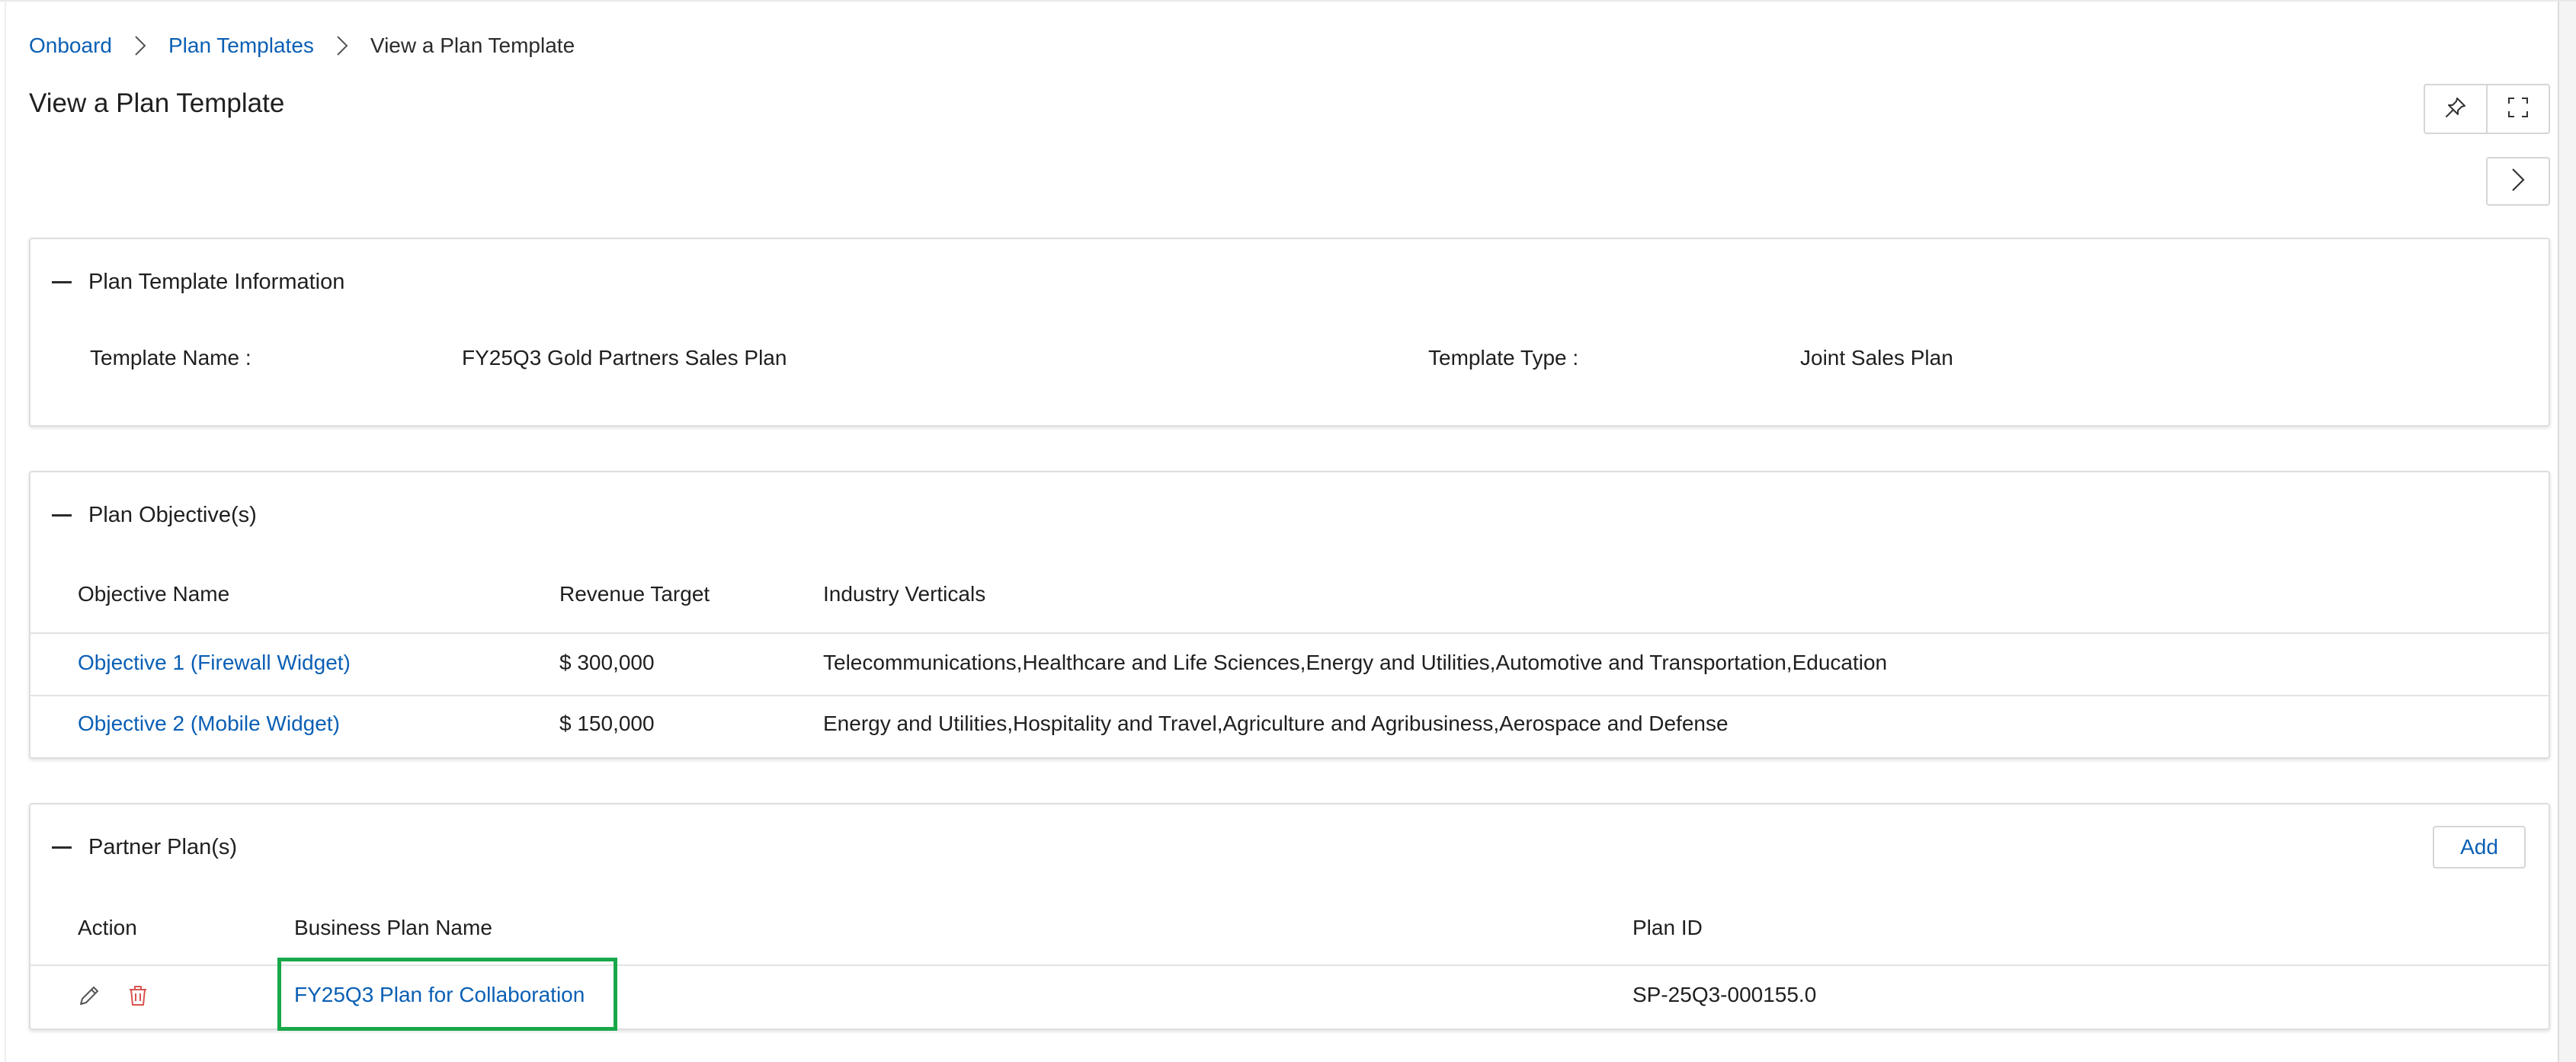  I want to click on edit-icon, so click(89, 996).